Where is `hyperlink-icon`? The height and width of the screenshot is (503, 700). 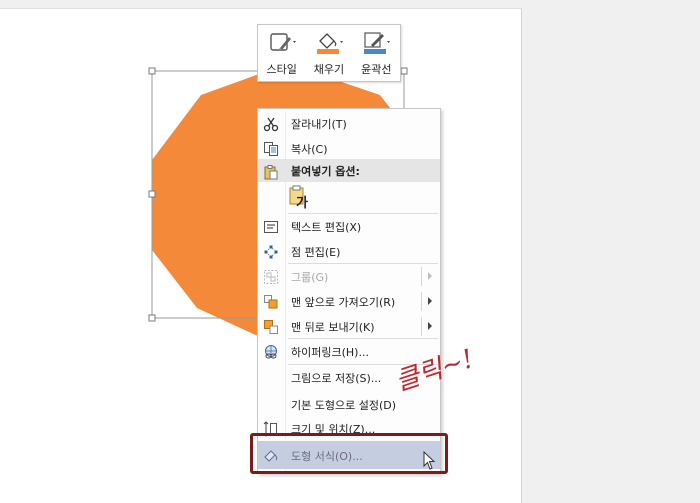
hyperlink-icon is located at coordinates (270, 351).